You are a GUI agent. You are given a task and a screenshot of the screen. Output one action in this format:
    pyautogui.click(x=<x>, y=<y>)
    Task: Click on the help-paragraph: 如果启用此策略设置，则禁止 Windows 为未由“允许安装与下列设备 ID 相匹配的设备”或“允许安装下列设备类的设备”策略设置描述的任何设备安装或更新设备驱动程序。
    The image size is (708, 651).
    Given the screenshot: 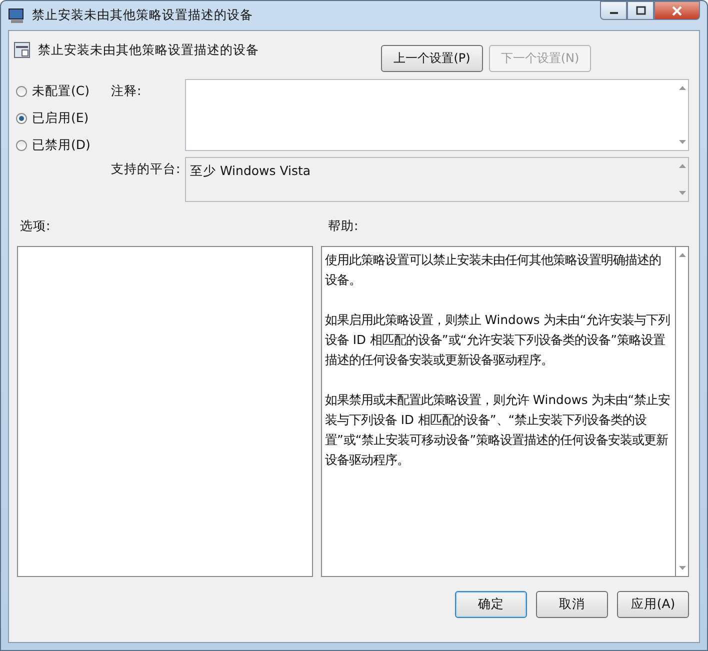 What is the action you would take?
    pyautogui.click(x=498, y=340)
    